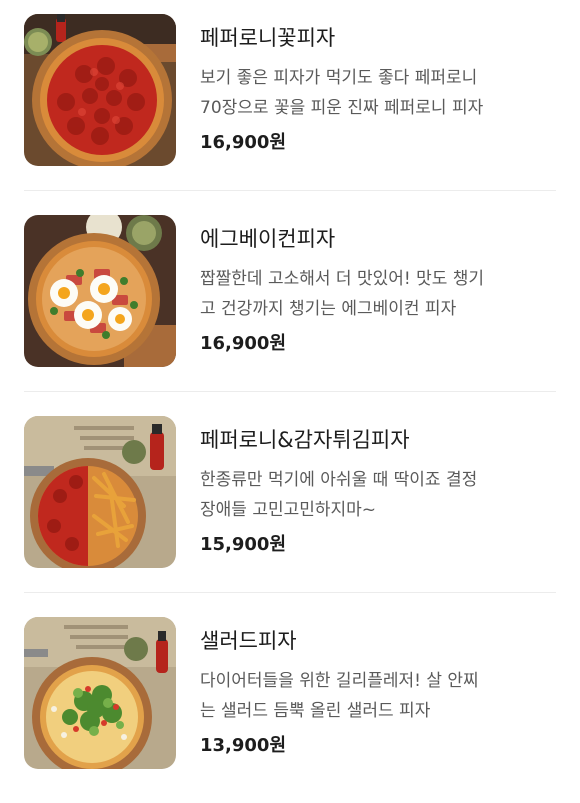 This screenshot has height=803, width=580. What do you see at coordinates (342, 279) in the screenshot?
I see `description-line: 짭짤한데 고소해서 더 맛있어! 맛도 챙기` at bounding box center [342, 279].